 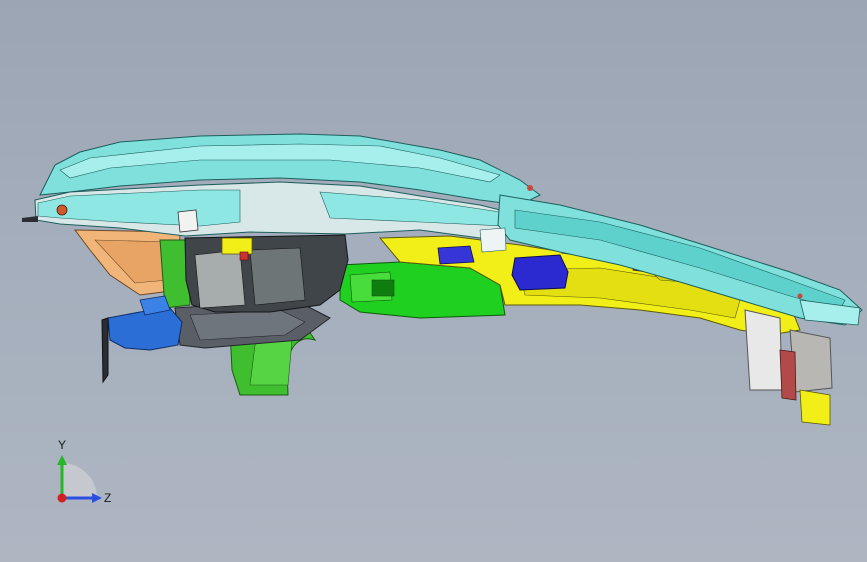 I want to click on rear-red-dot, so click(x=800, y=296).